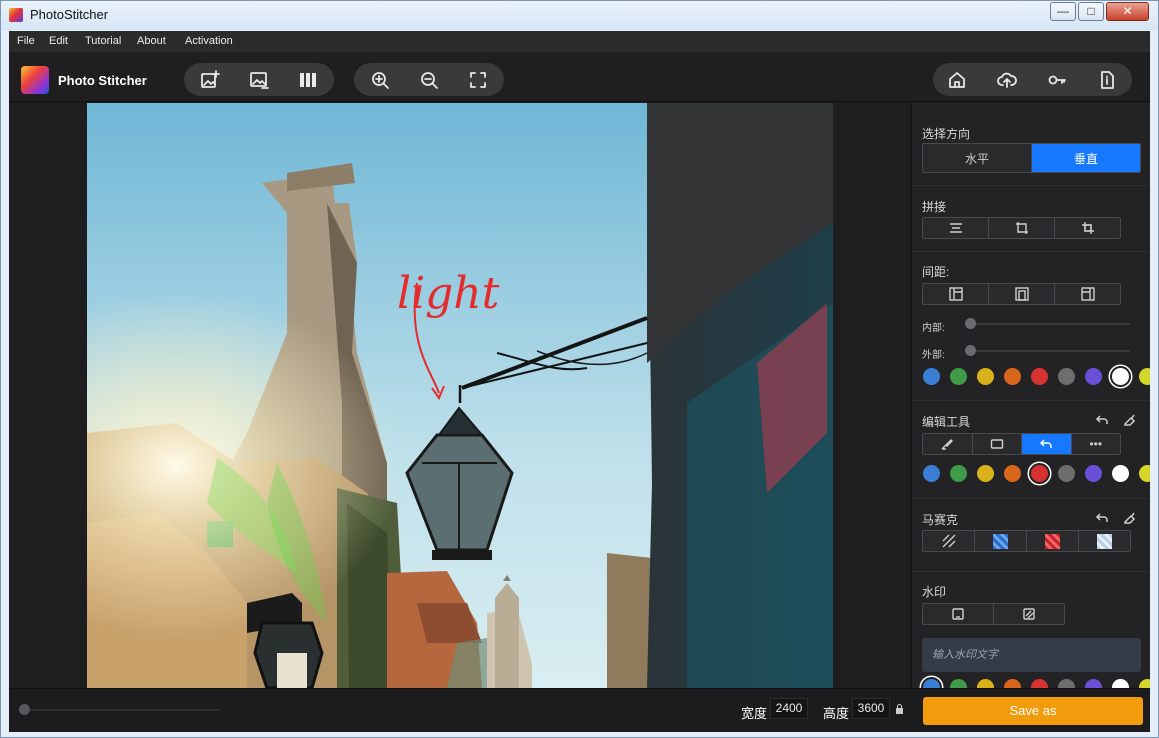 Image resolution: width=1159 pixels, height=738 pixels. Describe the element at coordinates (970, 323) in the screenshot. I see `inner-spacing-knob` at that location.